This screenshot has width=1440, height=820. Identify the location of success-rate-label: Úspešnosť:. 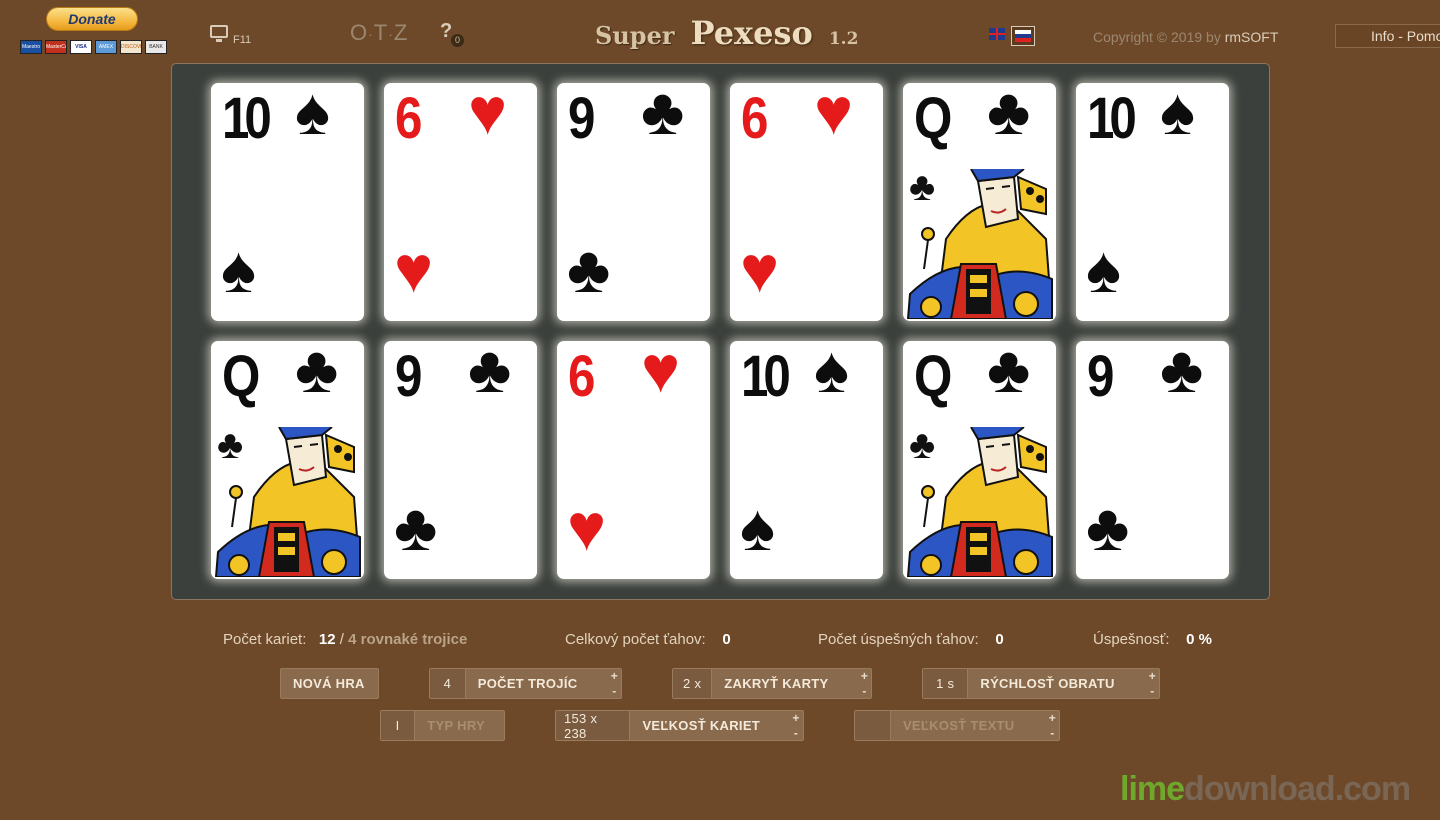
(1131, 639).